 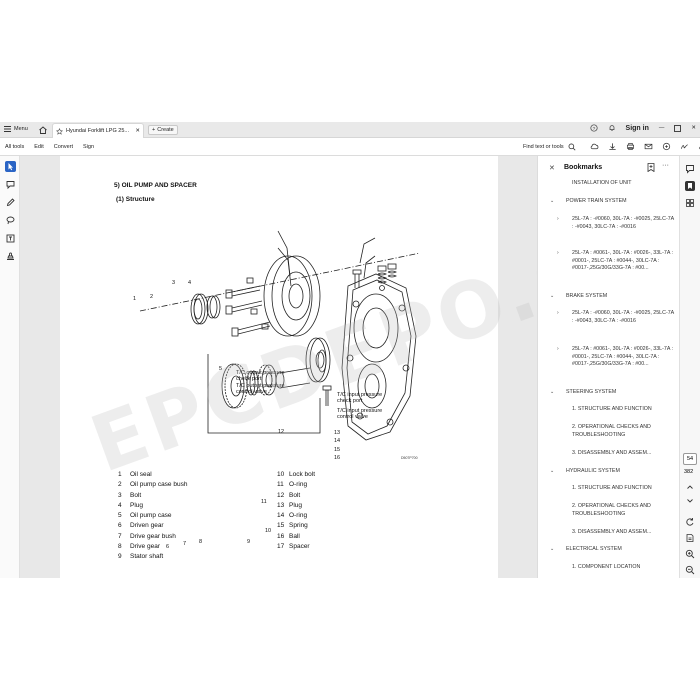 What do you see at coordinates (201, 542) in the screenshot?
I see `diagram-number: 8` at bounding box center [201, 542].